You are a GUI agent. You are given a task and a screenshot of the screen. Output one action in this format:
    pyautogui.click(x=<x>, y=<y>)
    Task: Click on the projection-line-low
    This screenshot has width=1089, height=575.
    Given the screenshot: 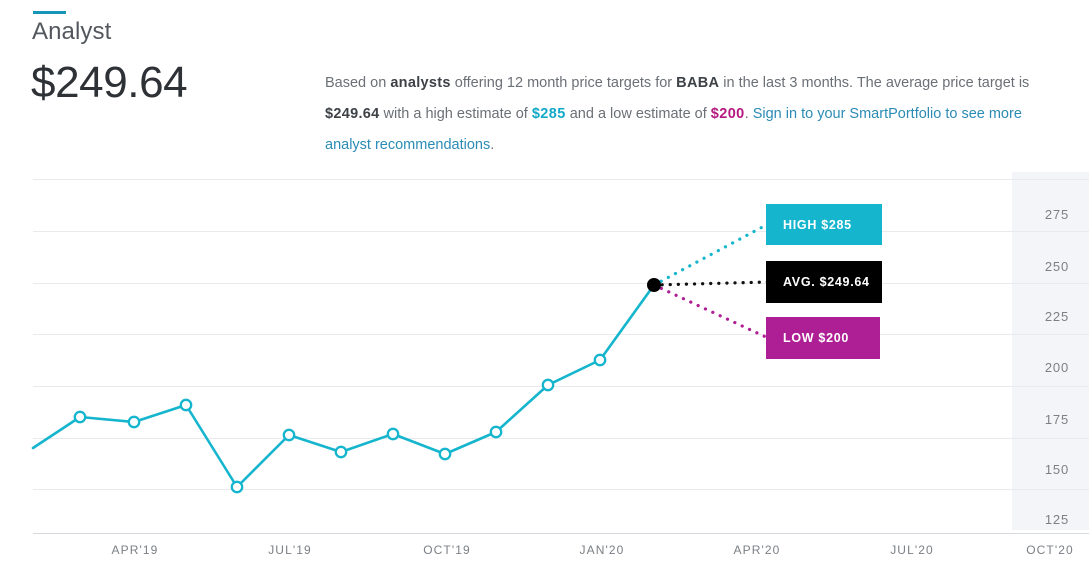 What is the action you would take?
    pyautogui.click(x=711, y=311)
    